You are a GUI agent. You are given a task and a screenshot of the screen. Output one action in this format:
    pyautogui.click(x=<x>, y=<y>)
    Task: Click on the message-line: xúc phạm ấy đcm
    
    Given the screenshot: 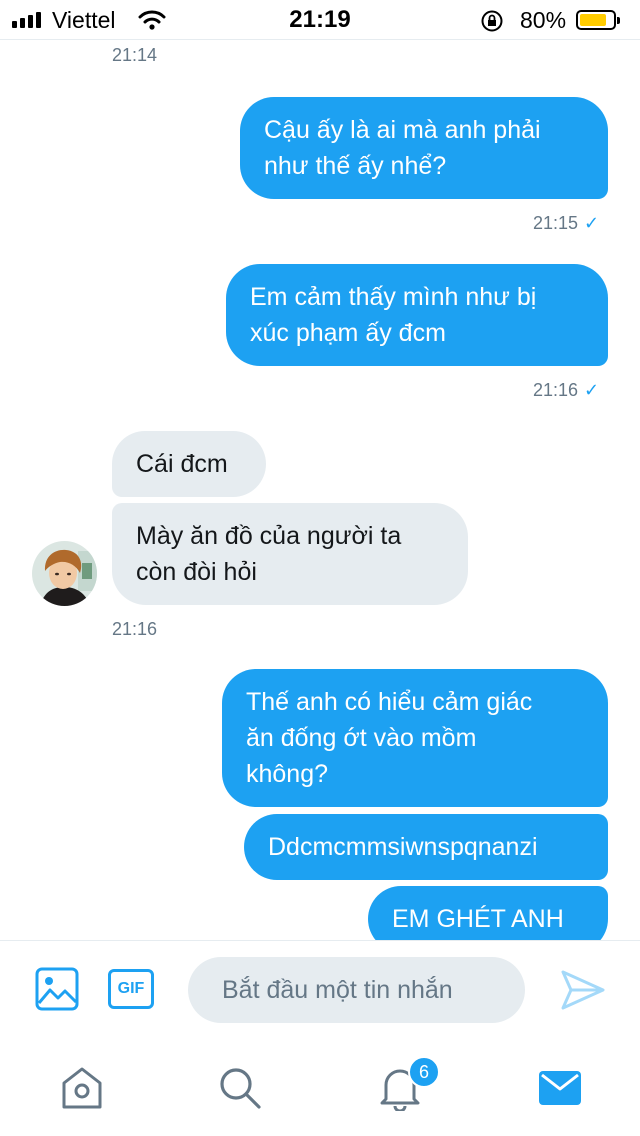 What is the action you would take?
    pyautogui.click(x=348, y=333)
    